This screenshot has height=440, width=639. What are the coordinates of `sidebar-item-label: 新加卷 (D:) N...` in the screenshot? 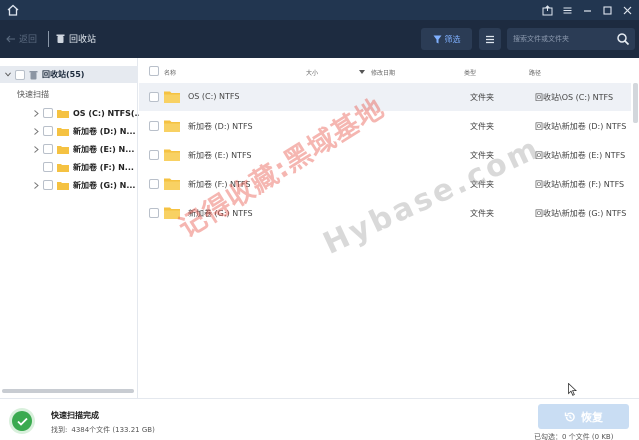 It's located at (104, 131).